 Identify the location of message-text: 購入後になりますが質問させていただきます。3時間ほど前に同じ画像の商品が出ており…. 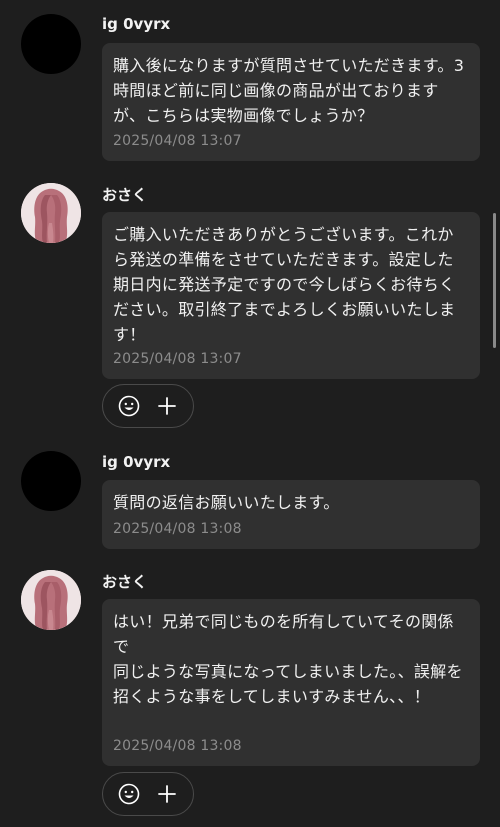
(289, 90).